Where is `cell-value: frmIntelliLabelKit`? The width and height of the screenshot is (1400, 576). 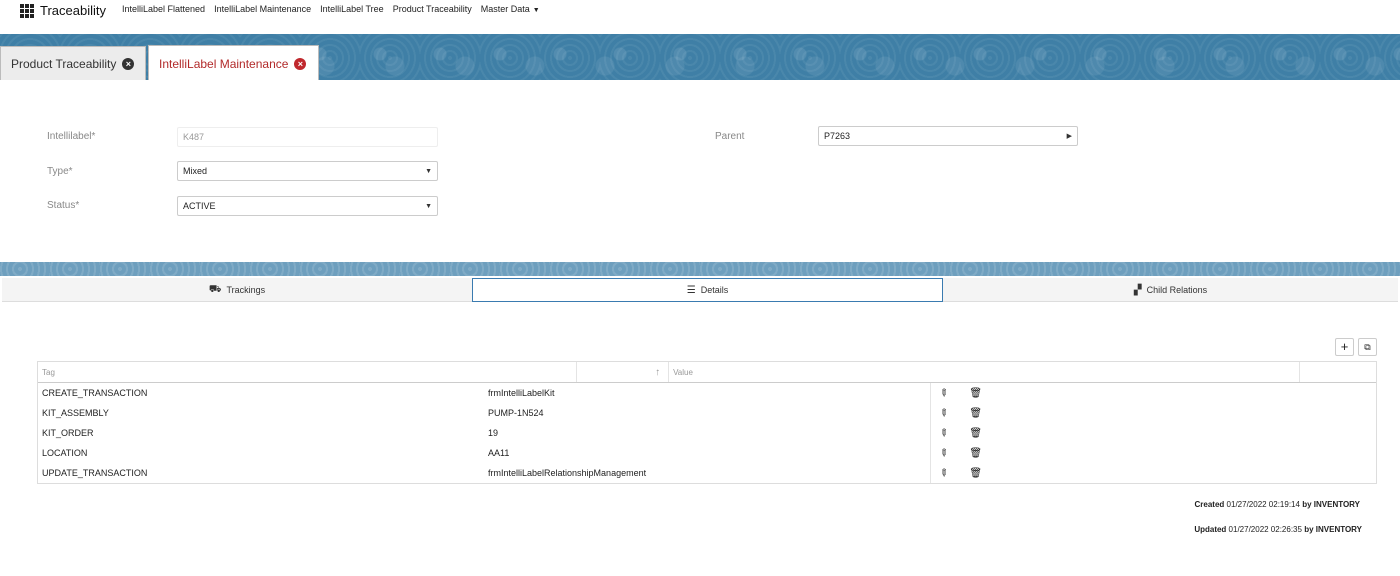
cell-value: frmIntelliLabelKit is located at coordinates (707, 393).